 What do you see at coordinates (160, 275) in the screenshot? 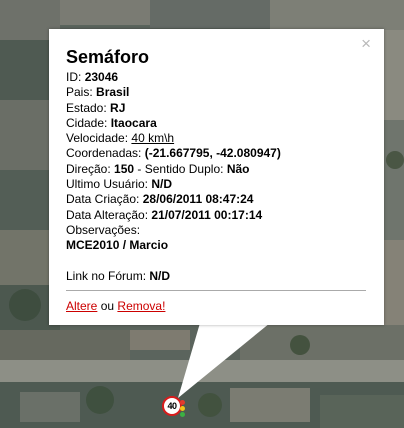
I see `forum-value: N/D` at bounding box center [160, 275].